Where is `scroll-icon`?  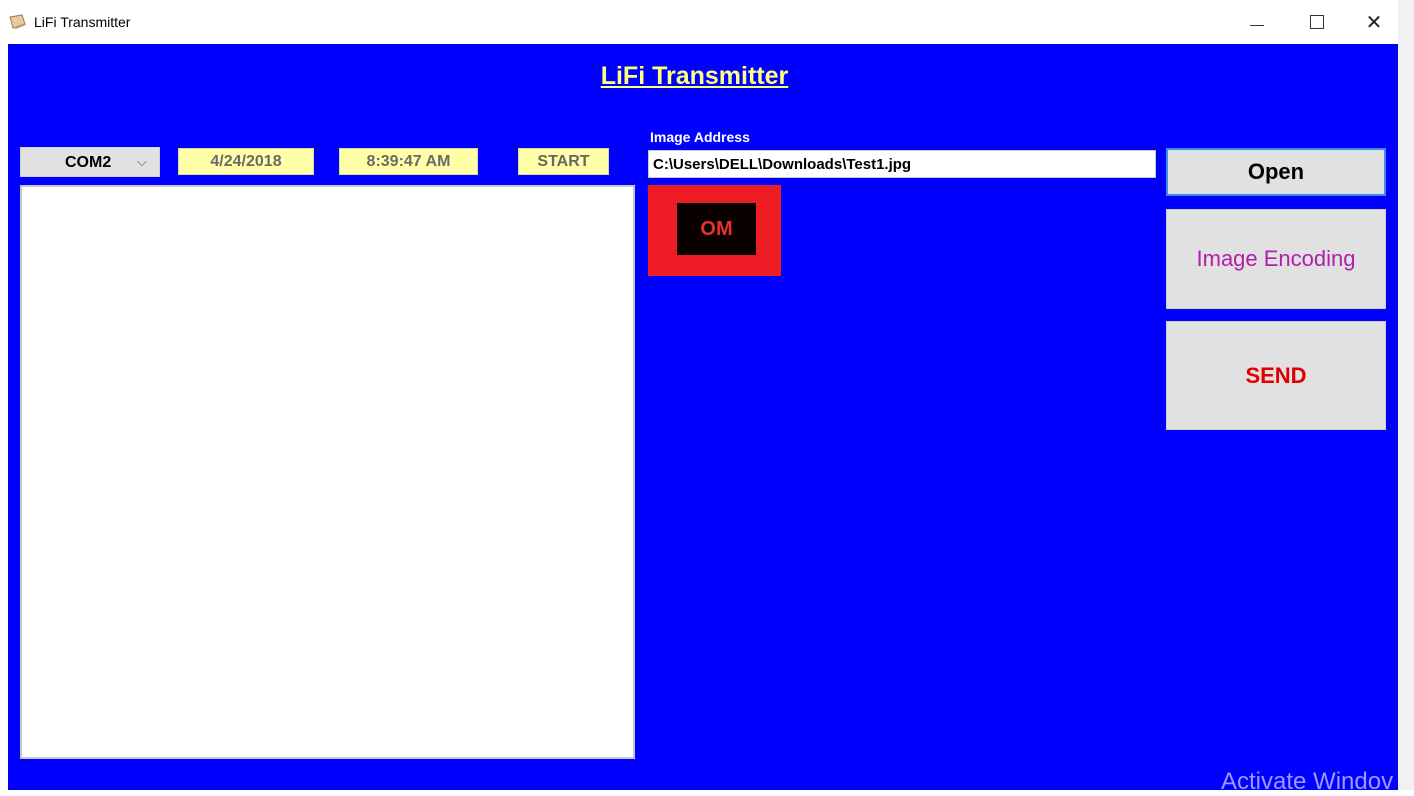 scroll-icon is located at coordinates (17, 21).